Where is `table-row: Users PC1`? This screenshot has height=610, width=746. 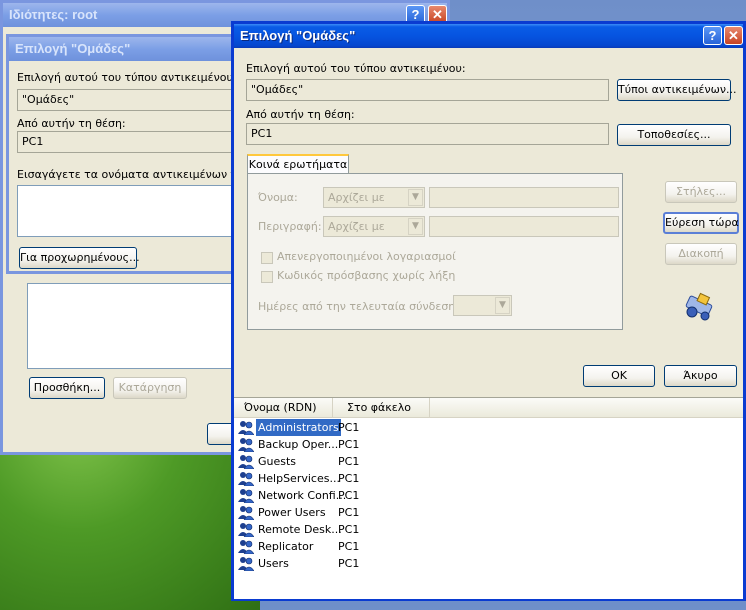
table-row: Users PC1 is located at coordinates (334, 563).